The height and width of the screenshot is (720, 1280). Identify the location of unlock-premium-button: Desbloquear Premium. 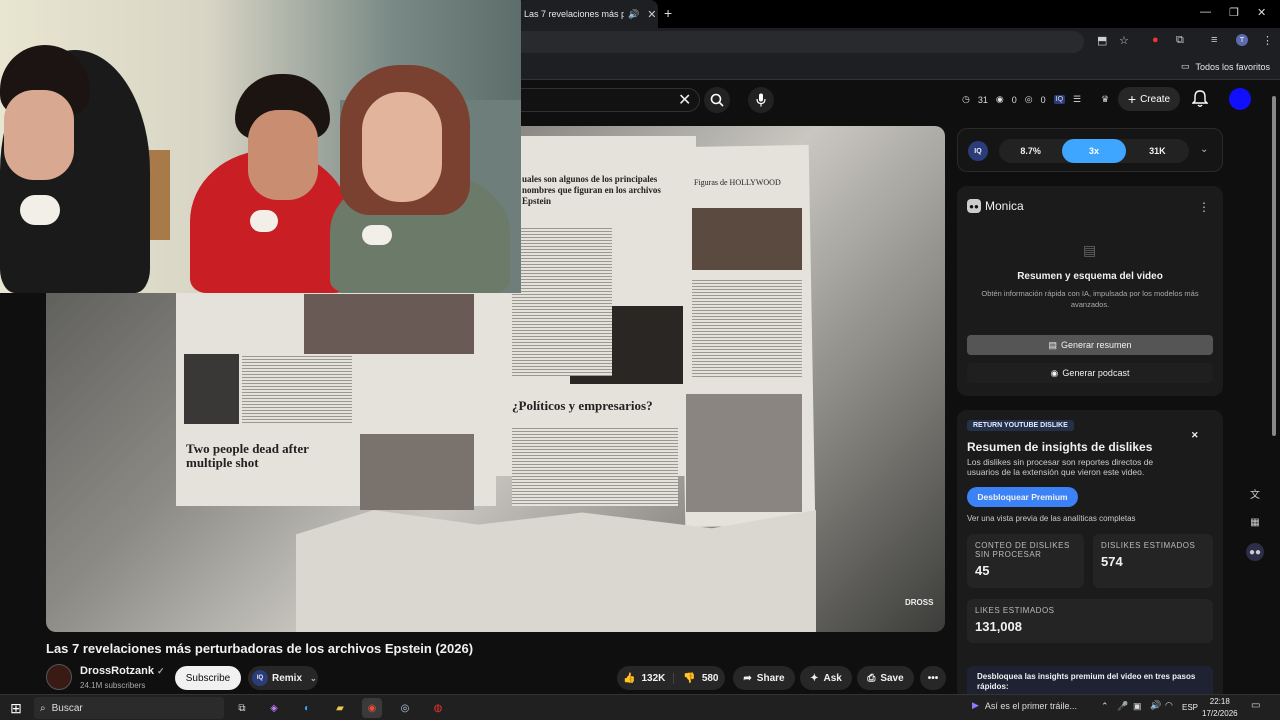
(1022, 497).